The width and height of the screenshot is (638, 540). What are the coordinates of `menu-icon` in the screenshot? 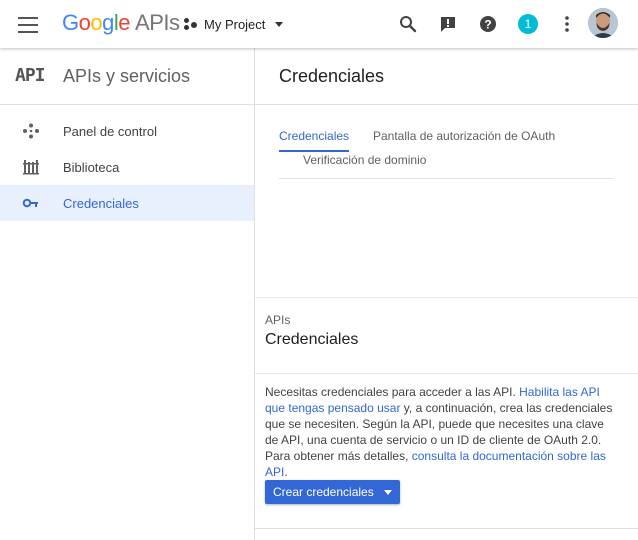 It's located at (29, 23).